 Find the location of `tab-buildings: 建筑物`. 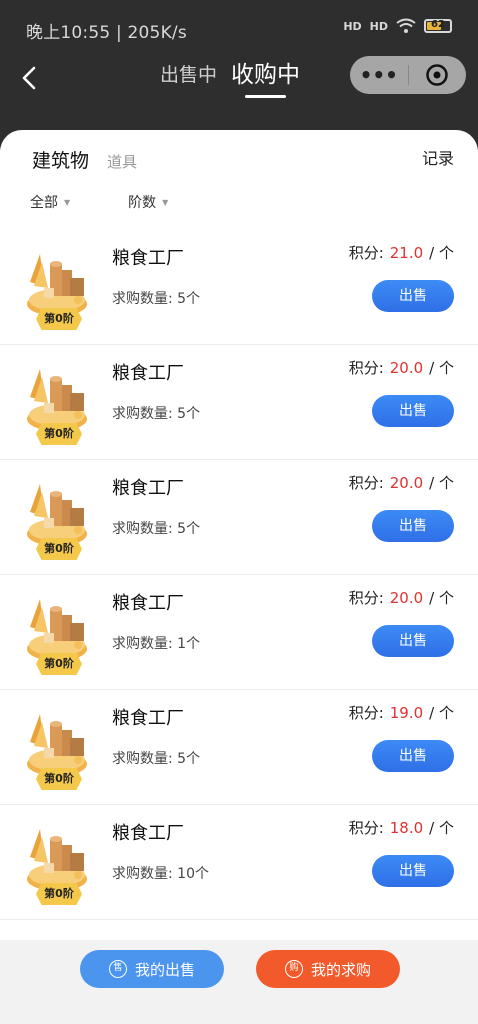

tab-buildings: 建筑物 is located at coordinates (60, 159).